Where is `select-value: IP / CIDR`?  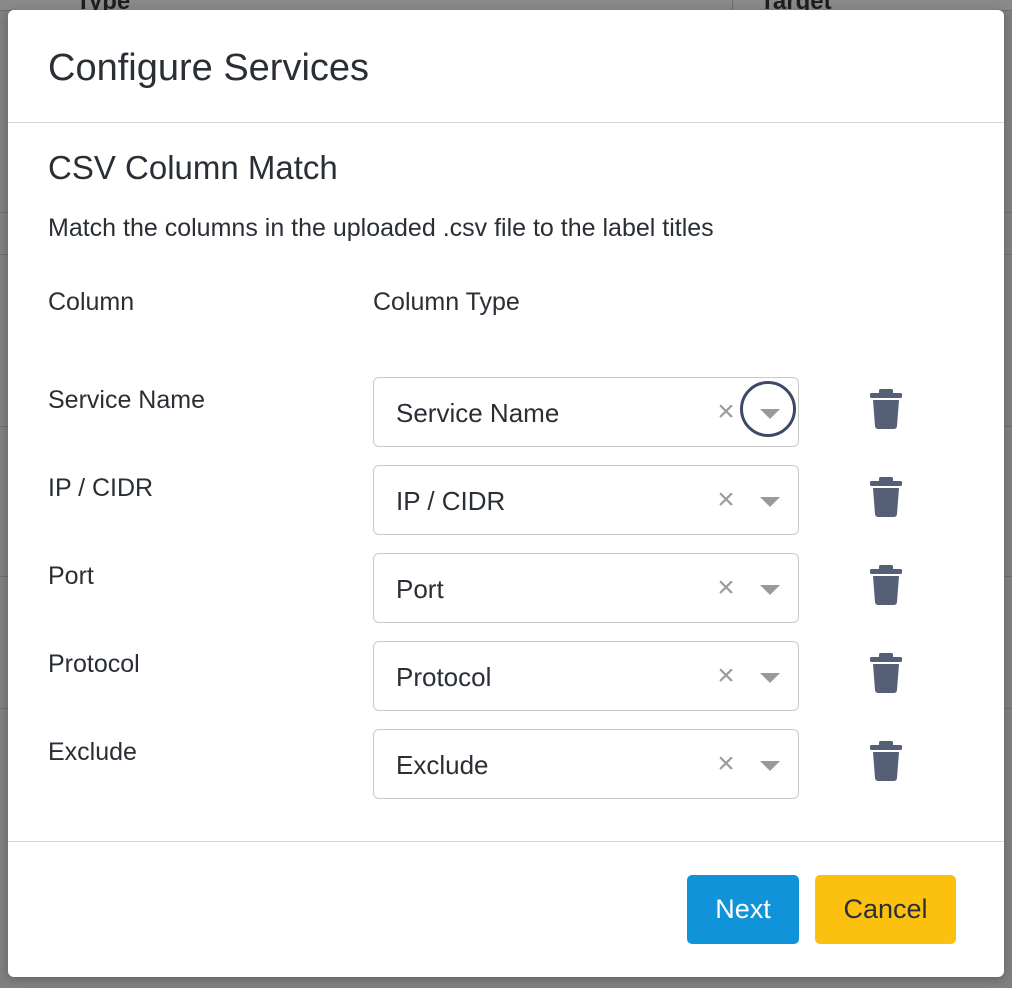
select-value: IP / CIDR is located at coordinates (451, 501).